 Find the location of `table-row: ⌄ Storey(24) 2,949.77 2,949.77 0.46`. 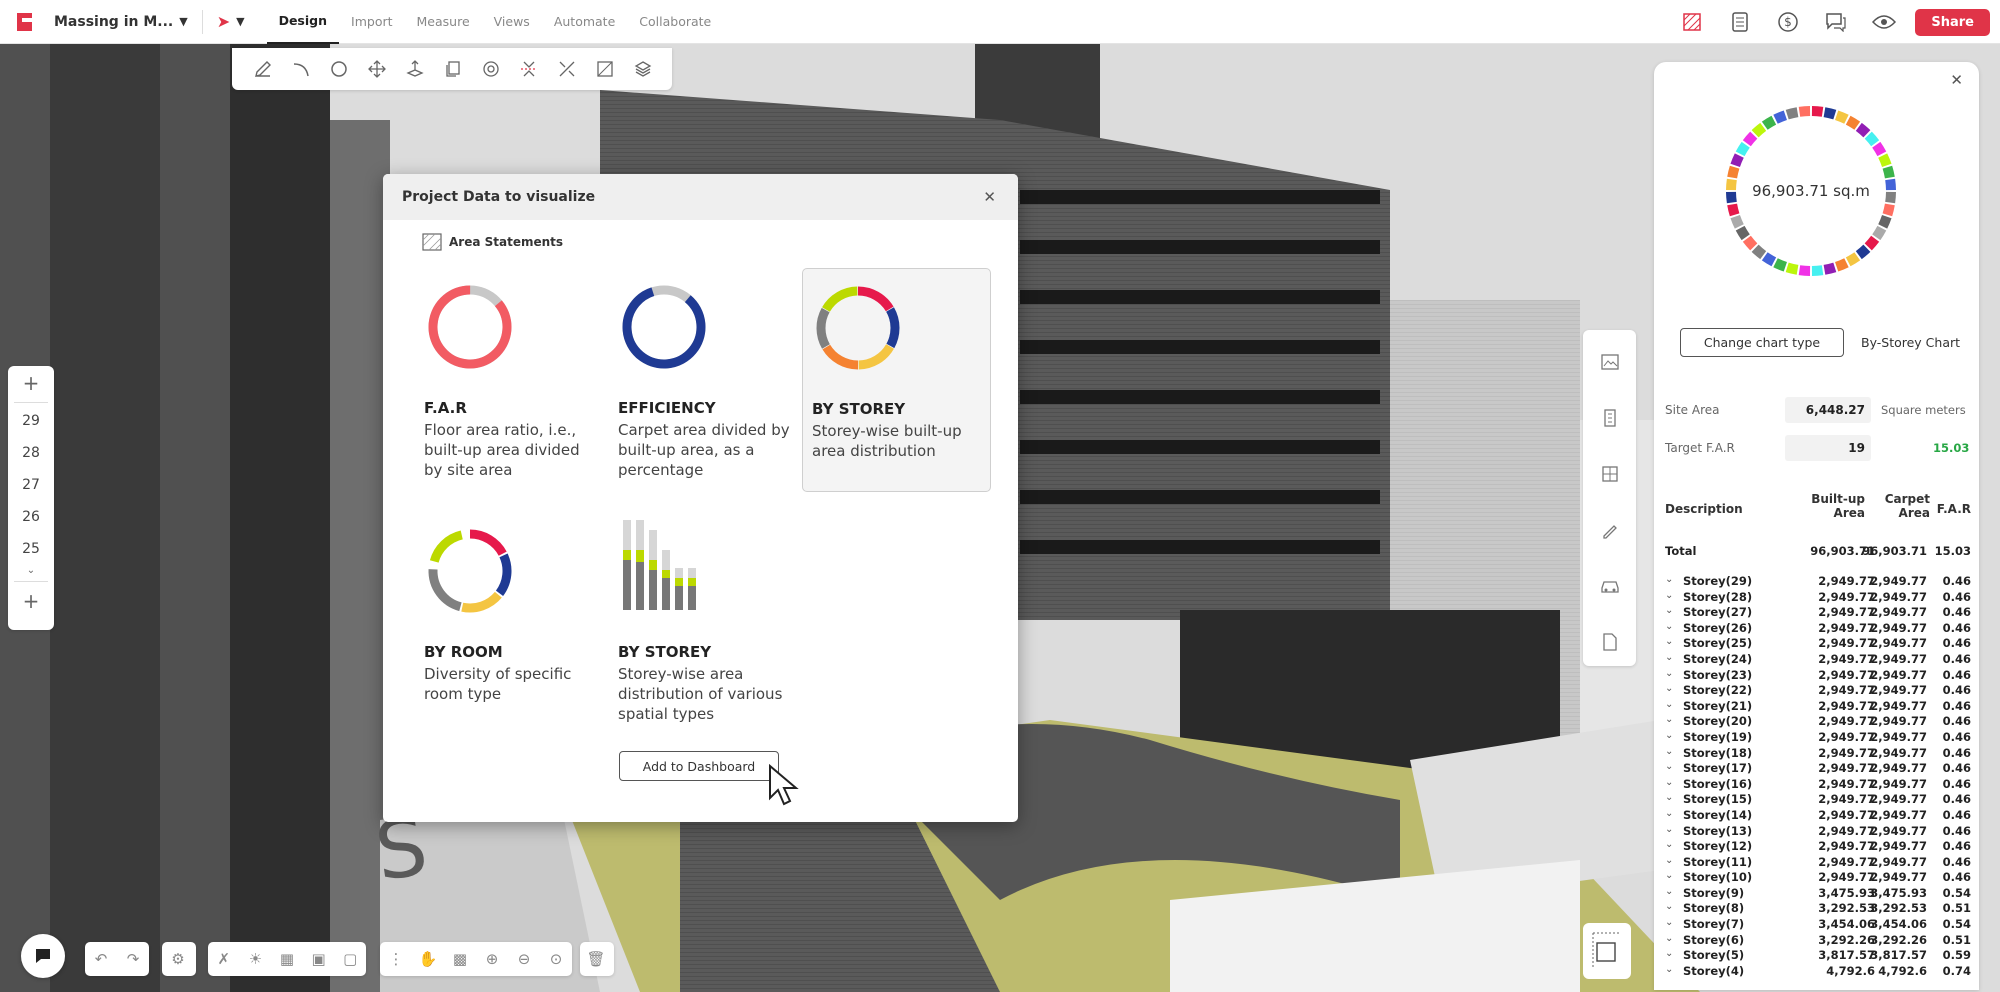

table-row: ⌄ Storey(24) 2,949.77 2,949.77 0.46 is located at coordinates (1820, 660).